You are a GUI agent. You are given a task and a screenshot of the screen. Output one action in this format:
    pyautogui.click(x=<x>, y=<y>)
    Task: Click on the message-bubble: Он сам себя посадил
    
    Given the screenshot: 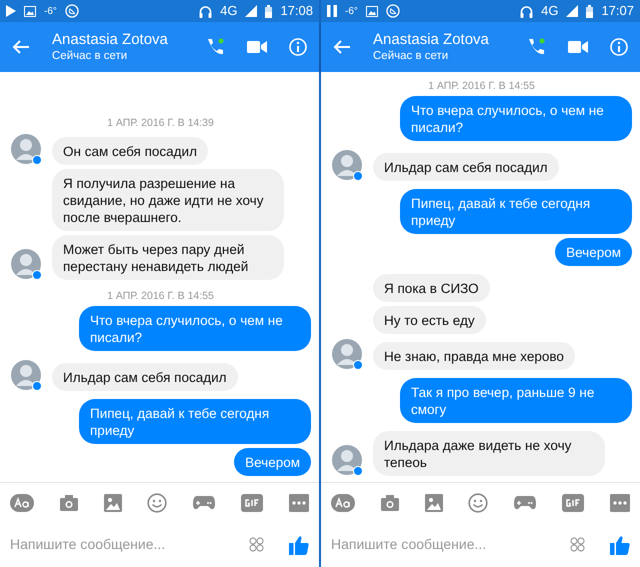 What is the action you would take?
    pyautogui.click(x=130, y=151)
    